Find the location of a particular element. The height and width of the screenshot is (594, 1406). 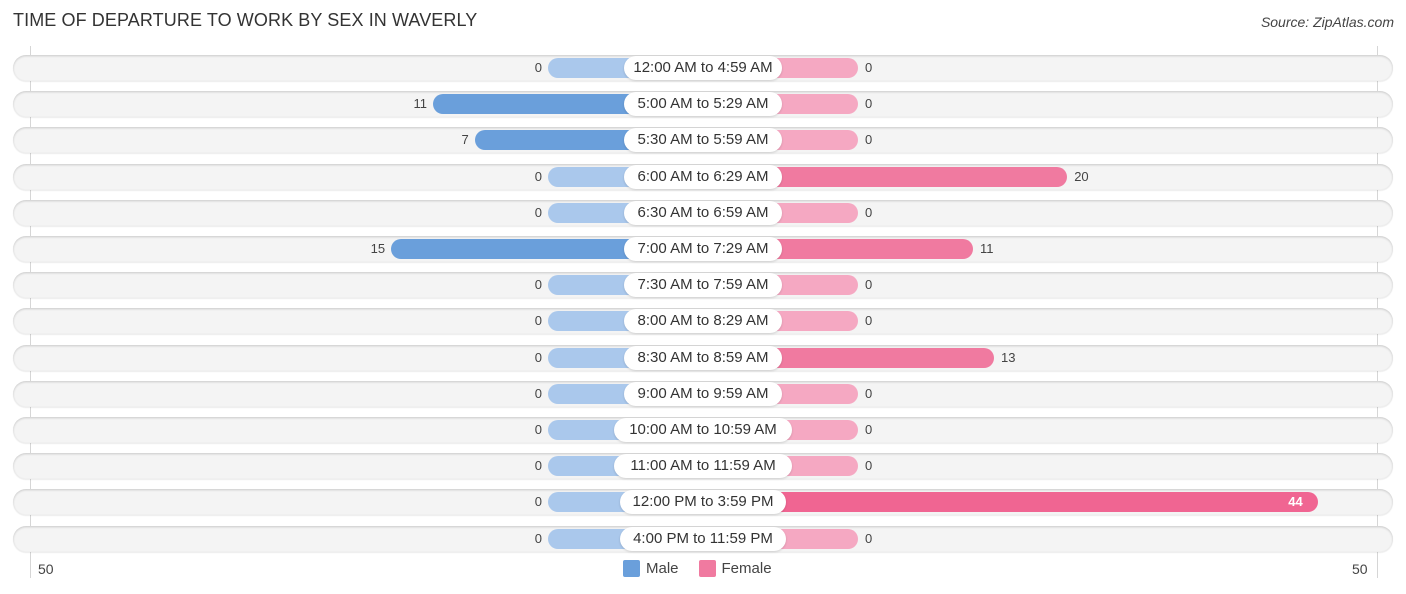

male-value-label: 15 is located at coordinates (378, 248).